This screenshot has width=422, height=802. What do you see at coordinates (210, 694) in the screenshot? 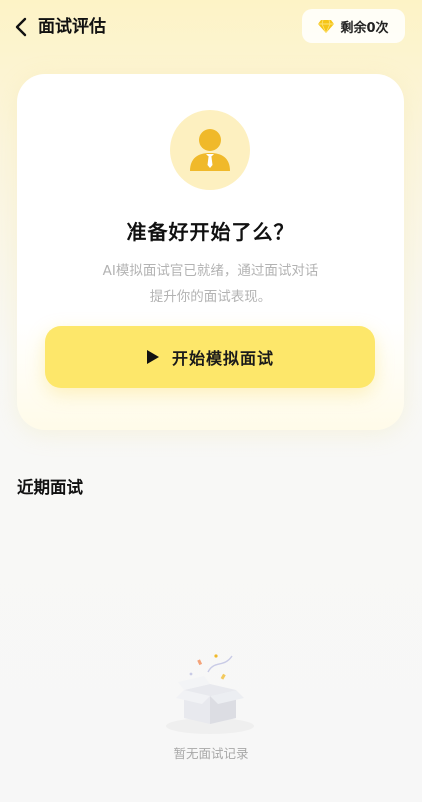
I see `empty-box-icon` at bounding box center [210, 694].